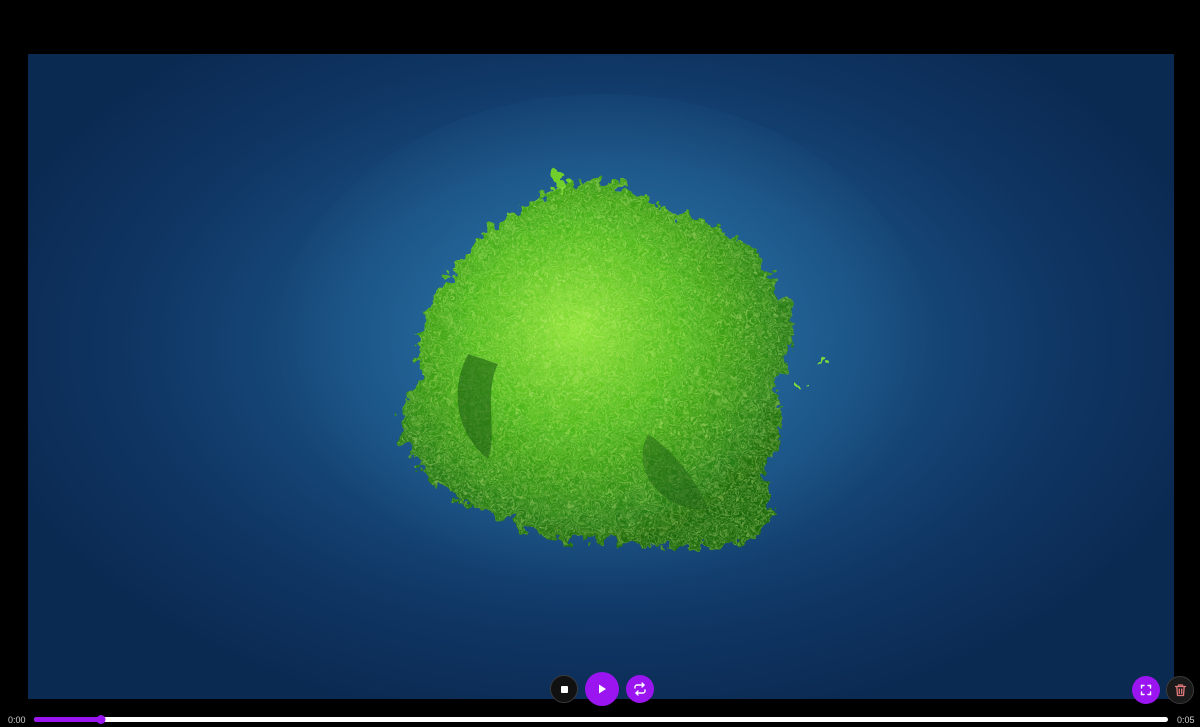 The height and width of the screenshot is (727, 1200). I want to click on total-time: 0:05, so click(1186, 720).